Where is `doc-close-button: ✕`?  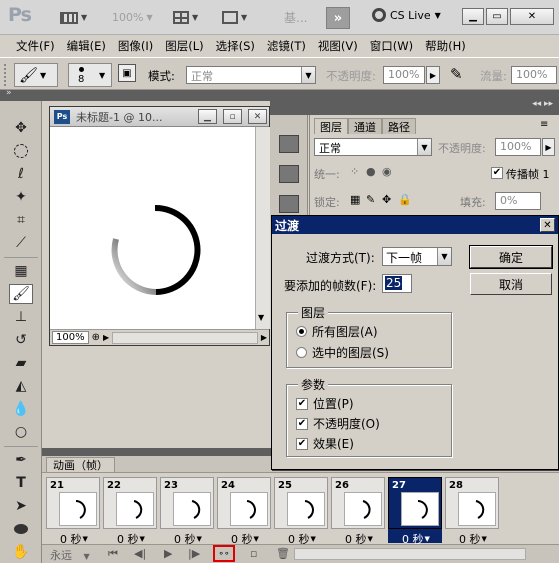
doc-close-button: ✕ is located at coordinates (257, 116).